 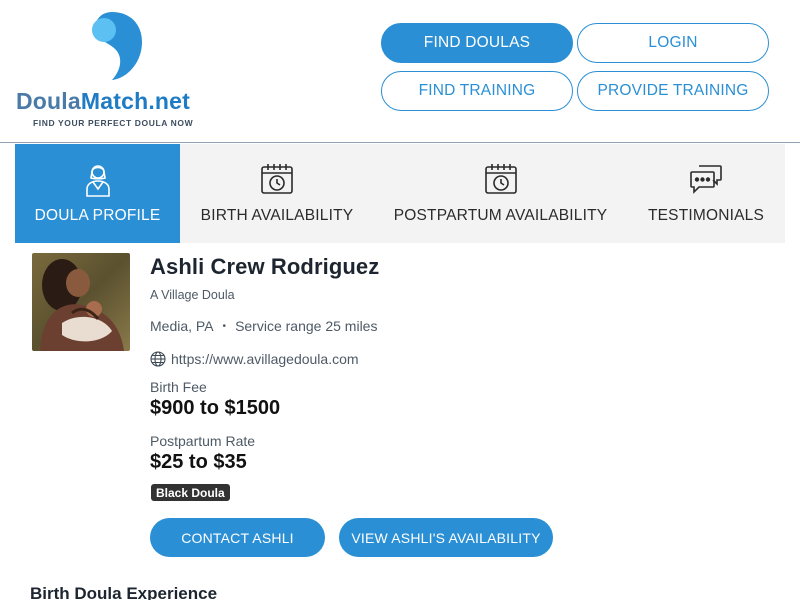 I want to click on birth-fee-label: Birth Fee, so click(x=178, y=387).